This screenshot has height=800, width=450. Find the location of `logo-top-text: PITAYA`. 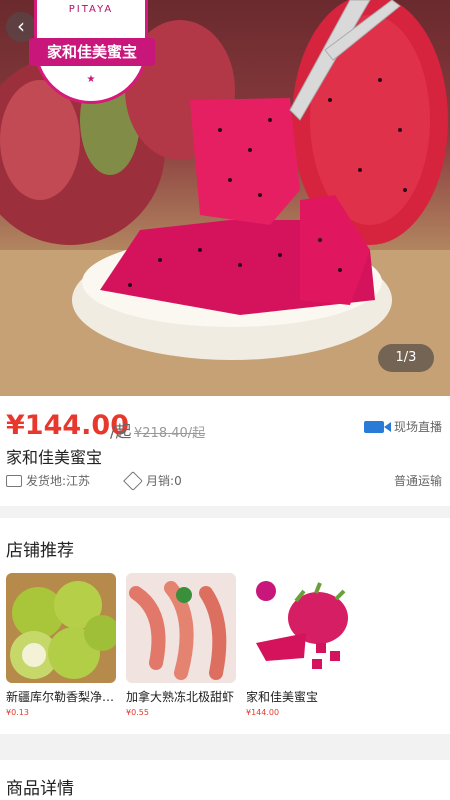

logo-top-text: PITAYA is located at coordinates (91, 9).